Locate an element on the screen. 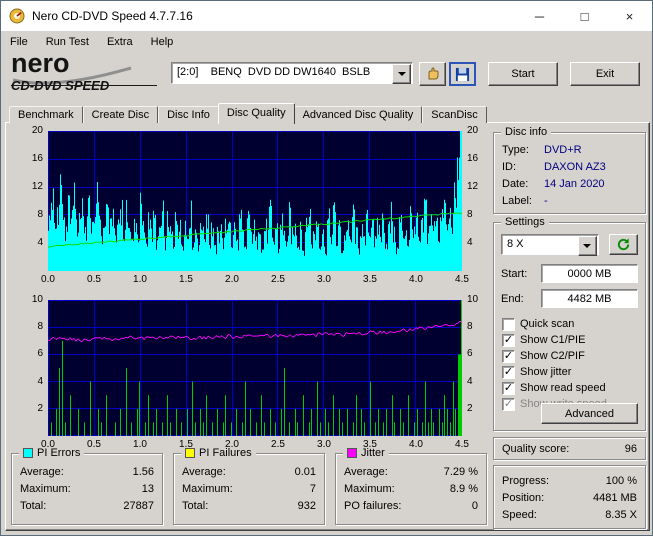  disc-type-value: DVD+R is located at coordinates (563, 149).